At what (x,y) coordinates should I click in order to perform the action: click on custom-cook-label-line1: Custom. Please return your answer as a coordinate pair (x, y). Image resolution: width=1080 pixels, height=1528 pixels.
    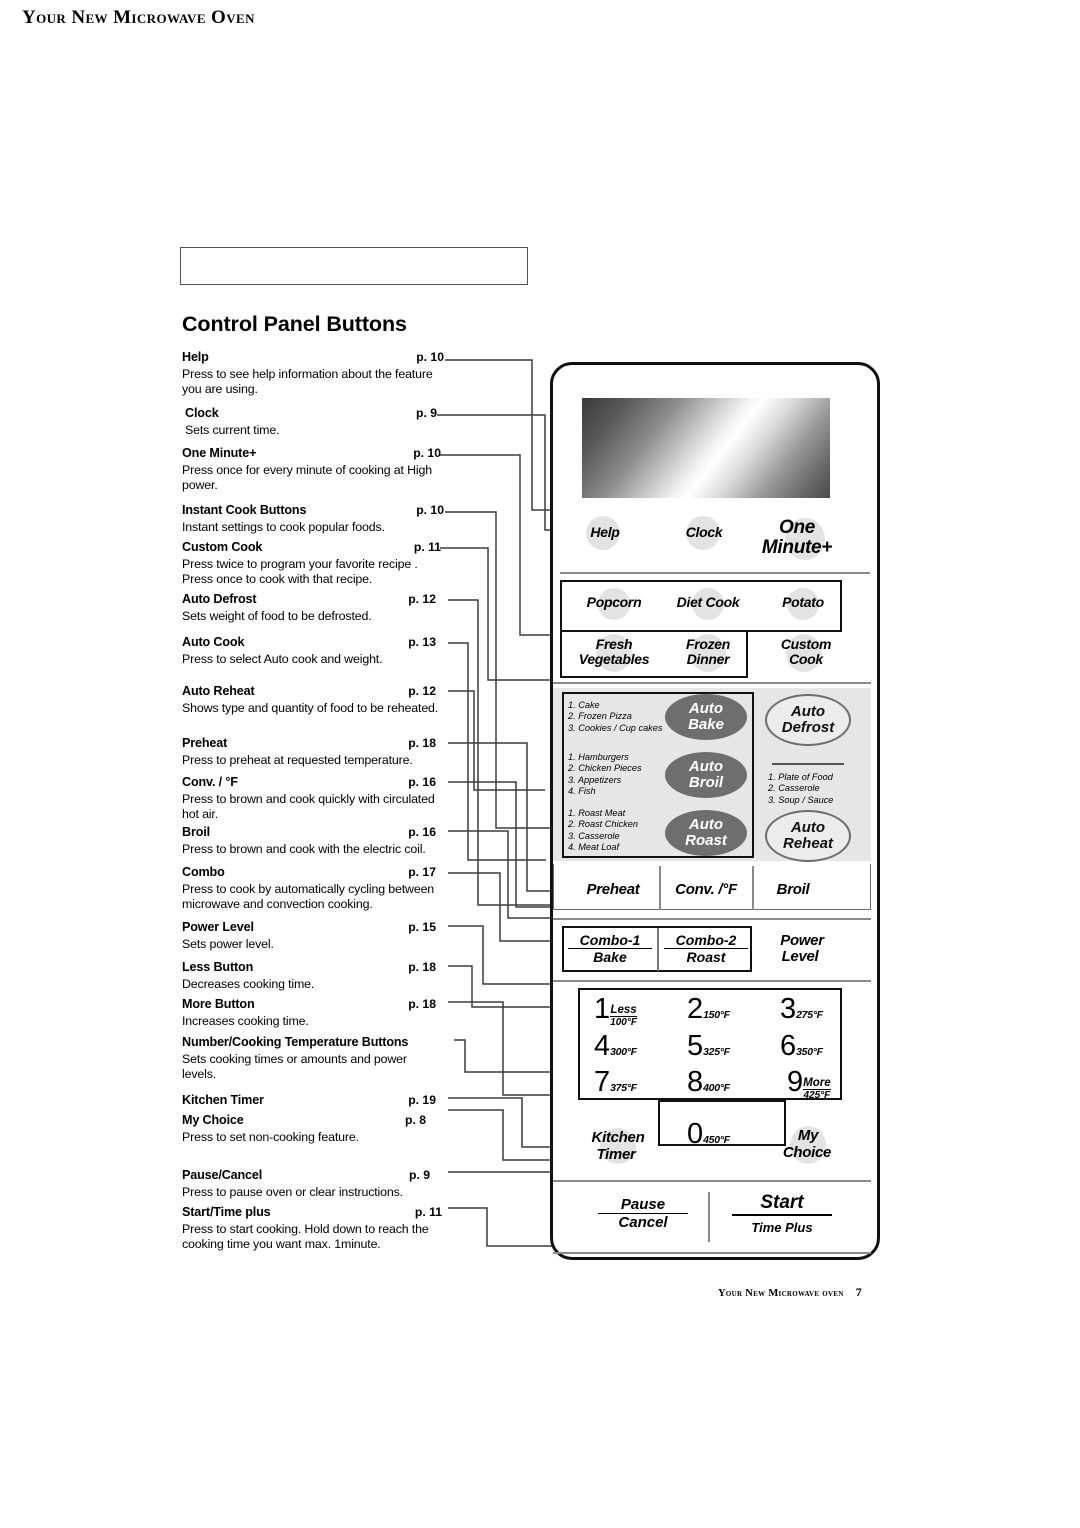
    Looking at the image, I should click on (806, 644).